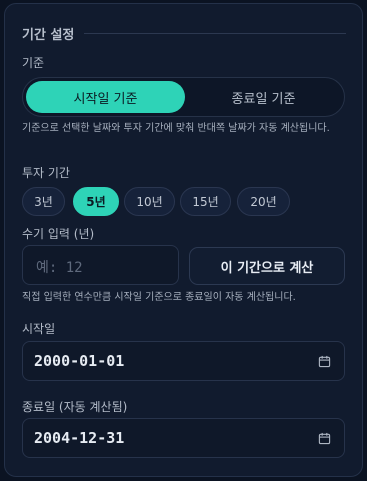 This screenshot has height=481, width=367. Describe the element at coordinates (263, 201) in the screenshot. I see `period-chip-20y: 20년` at that location.